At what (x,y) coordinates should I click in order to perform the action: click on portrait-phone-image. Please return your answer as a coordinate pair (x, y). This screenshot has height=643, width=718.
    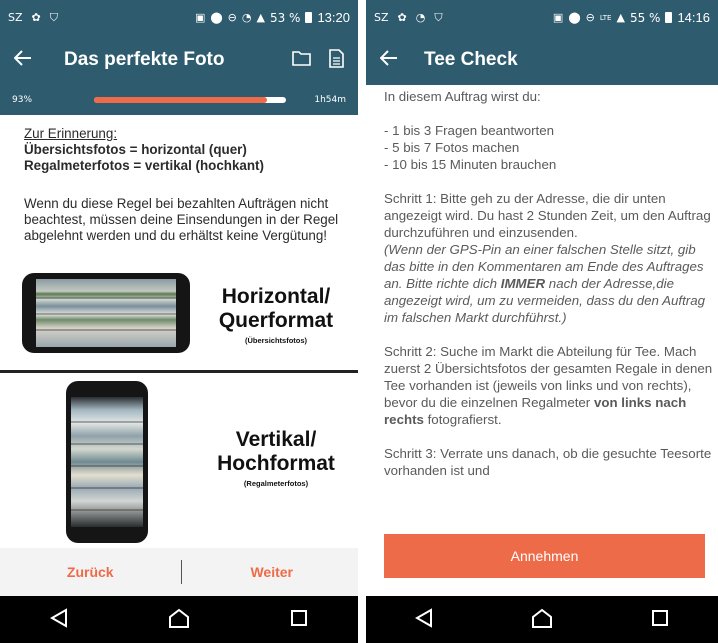
    Looking at the image, I should click on (107, 462).